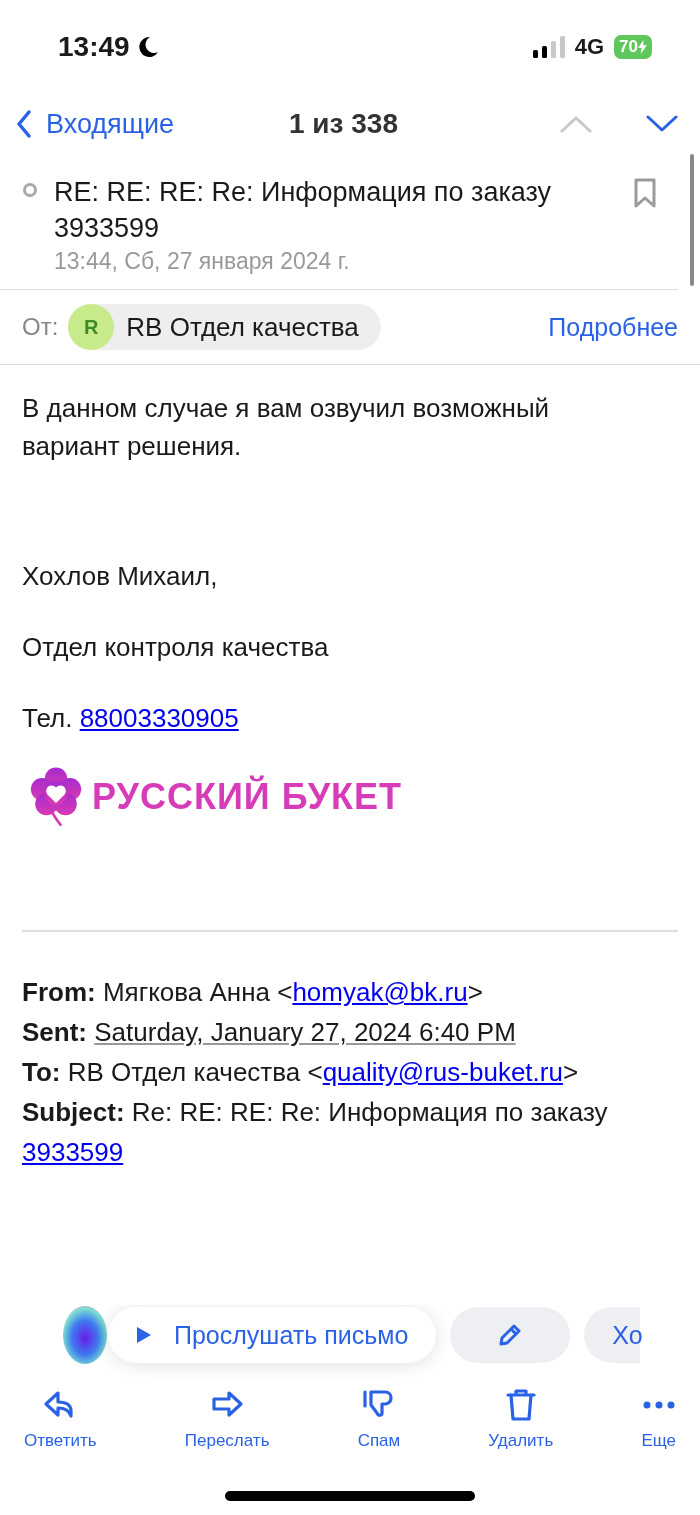 This screenshot has height=1515, width=700. What do you see at coordinates (286, 427) in the screenshot?
I see `message-text: В данном случае я вам озвучил возможный вариант решения.` at bounding box center [286, 427].